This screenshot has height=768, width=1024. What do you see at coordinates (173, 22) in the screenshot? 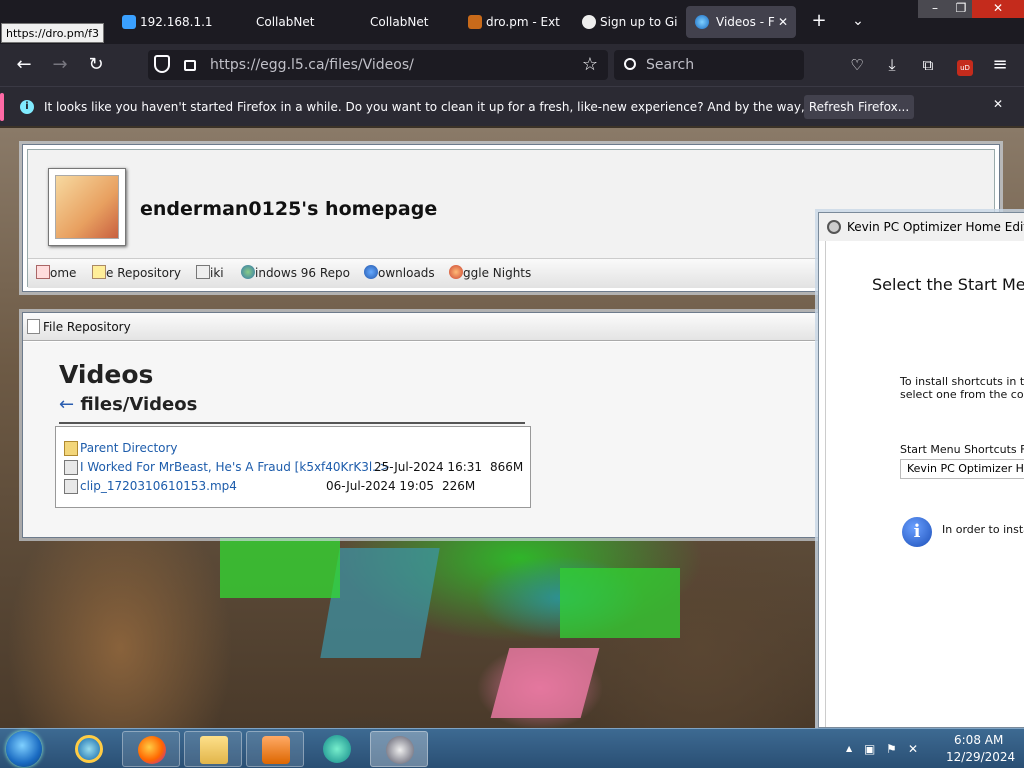
I see `tab-router: 192.168.1.1` at bounding box center [173, 22].